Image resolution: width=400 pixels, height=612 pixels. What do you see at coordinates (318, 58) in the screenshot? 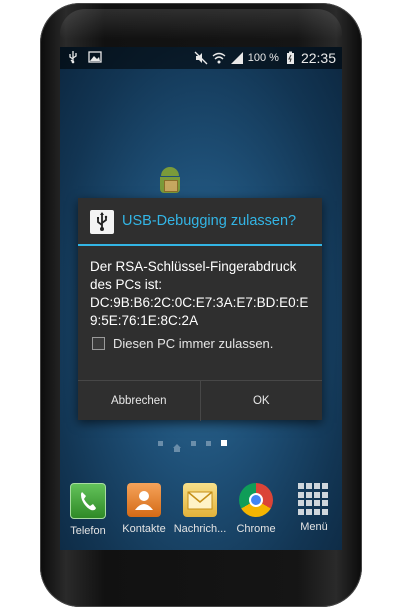
I see `clock: 22:35` at bounding box center [318, 58].